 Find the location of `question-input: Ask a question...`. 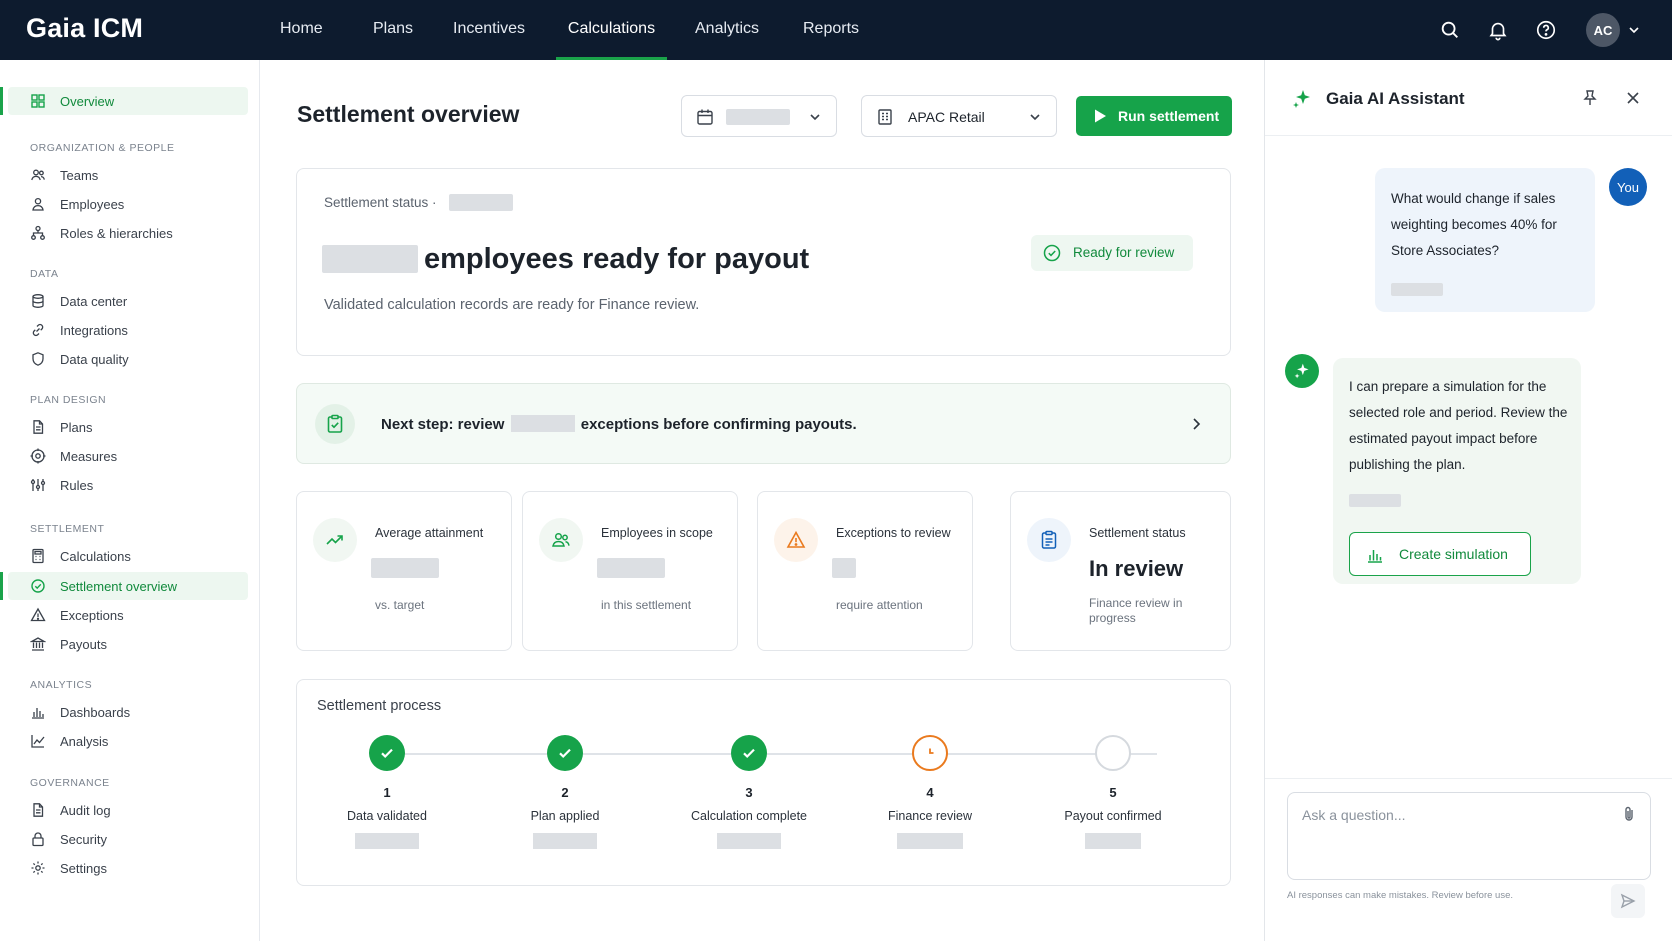

question-input: Ask a question... is located at coordinates (1469, 836).